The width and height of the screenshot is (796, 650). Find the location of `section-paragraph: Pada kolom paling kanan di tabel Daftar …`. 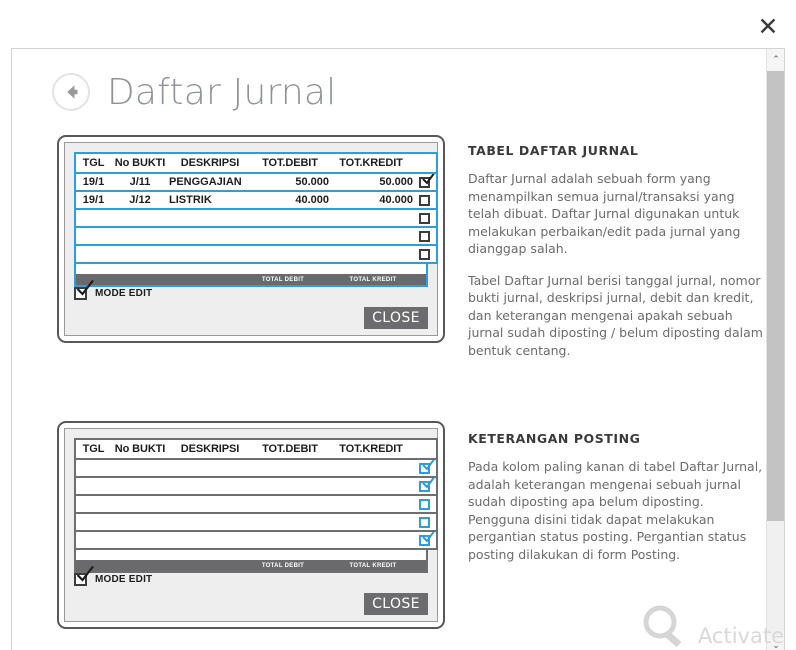

section-paragraph: Pada kolom paling kanan di tabel Daftar … is located at coordinates (615, 510).